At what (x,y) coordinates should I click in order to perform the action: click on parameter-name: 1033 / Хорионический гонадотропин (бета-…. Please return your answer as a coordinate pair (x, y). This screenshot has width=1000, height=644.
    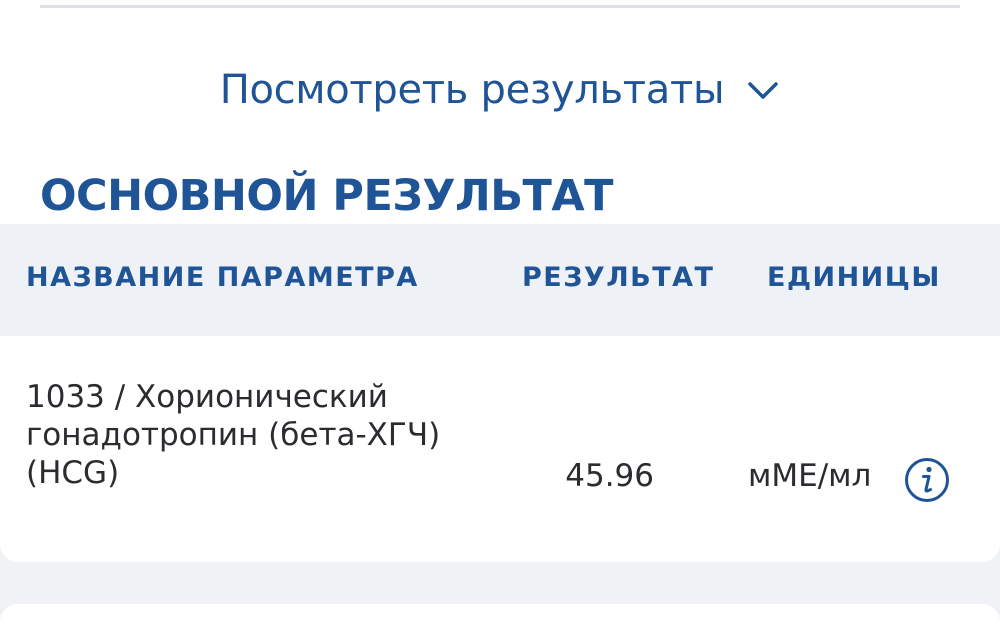
    Looking at the image, I should click on (233, 435).